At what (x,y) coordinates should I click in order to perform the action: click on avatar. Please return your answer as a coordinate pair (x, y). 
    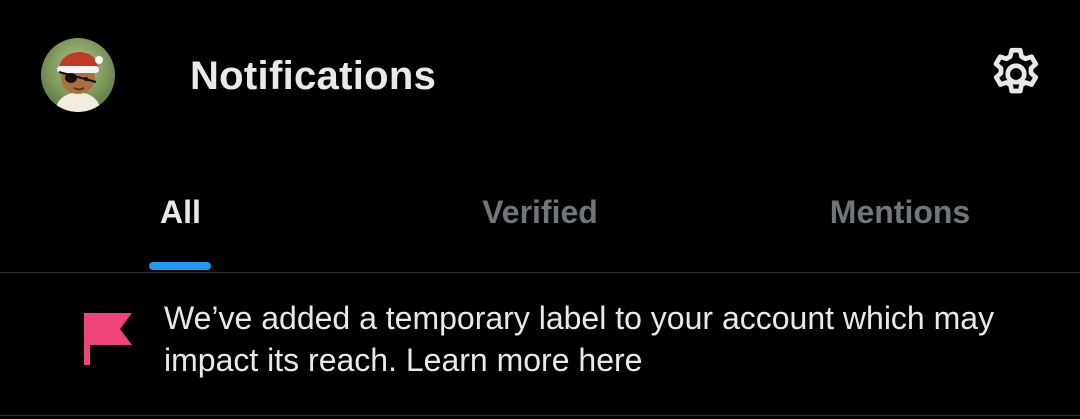
    Looking at the image, I should click on (78, 75).